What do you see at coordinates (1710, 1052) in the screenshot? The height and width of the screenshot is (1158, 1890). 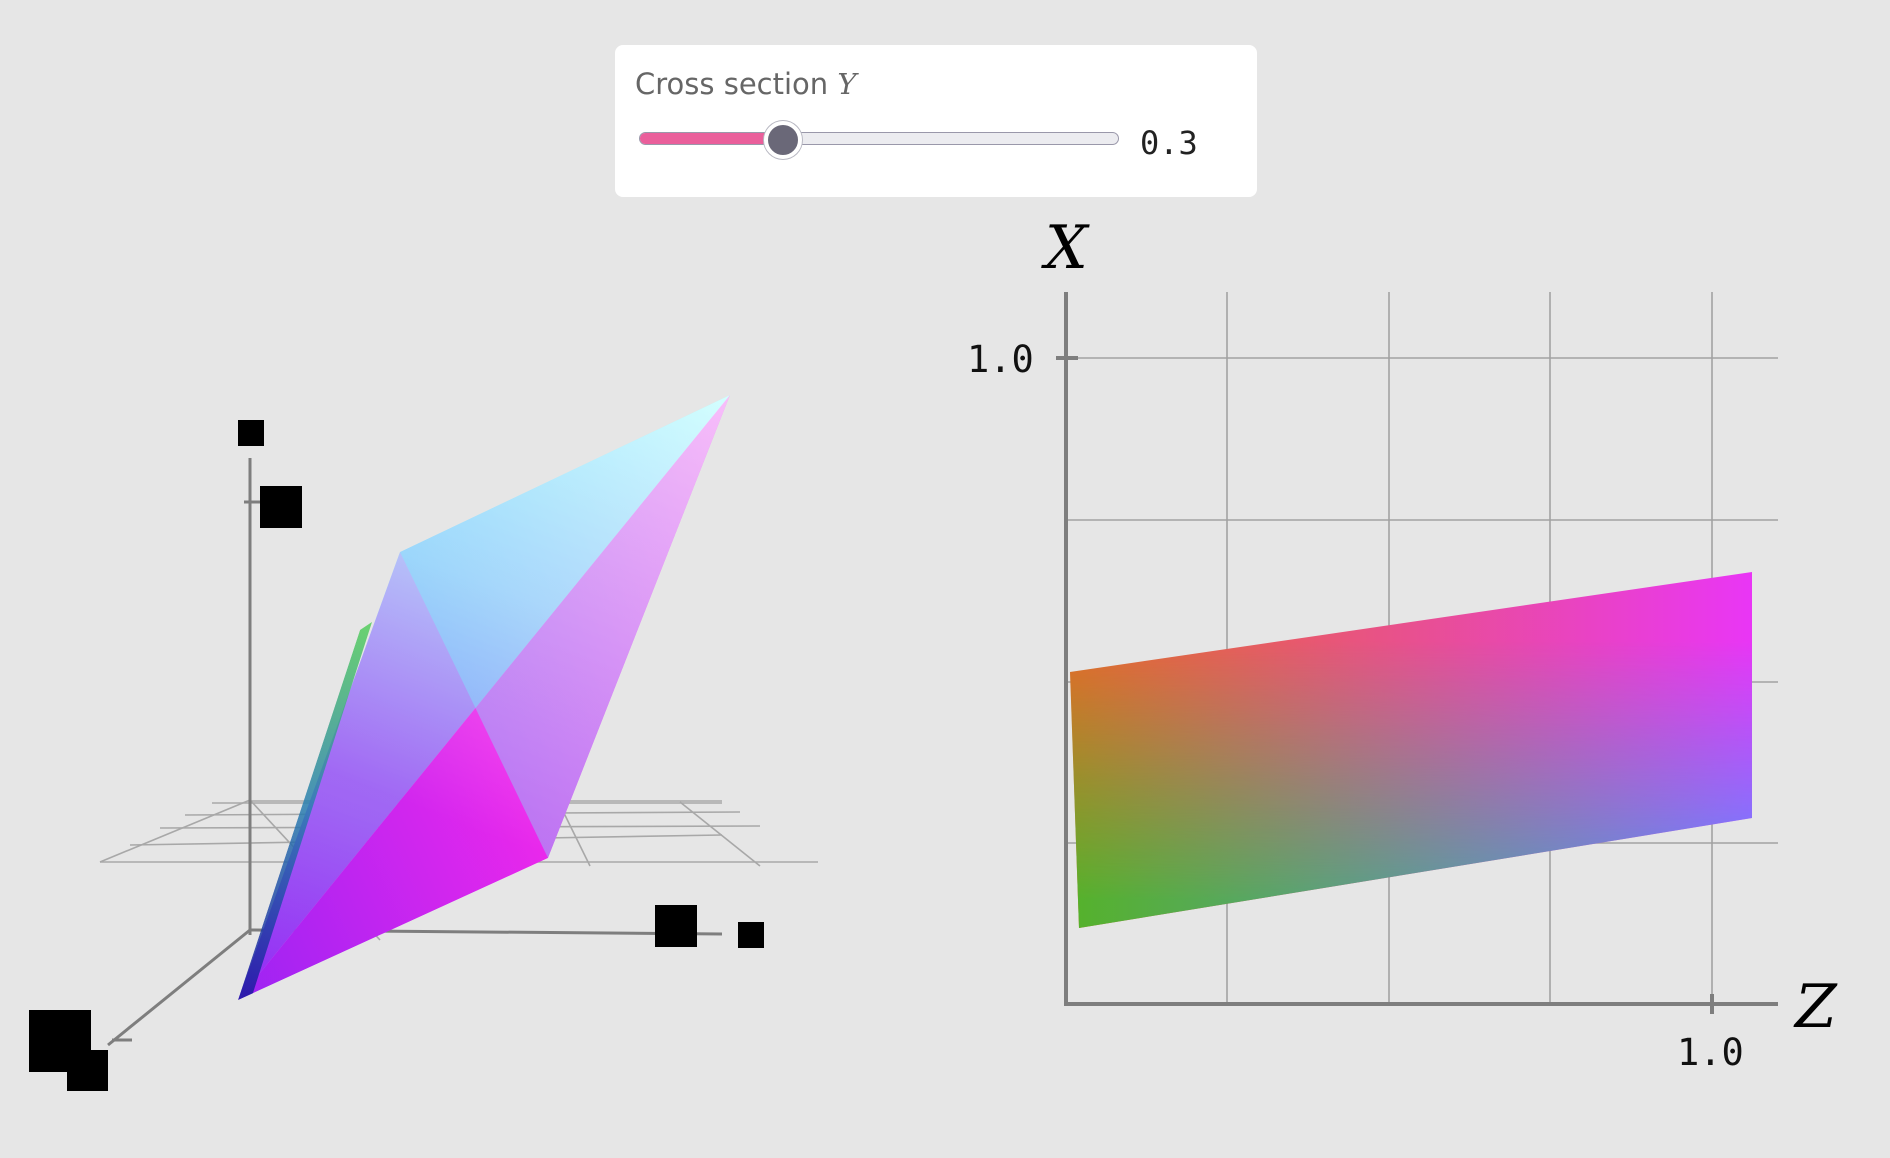 I see `x-tick-label: 1.0` at bounding box center [1710, 1052].